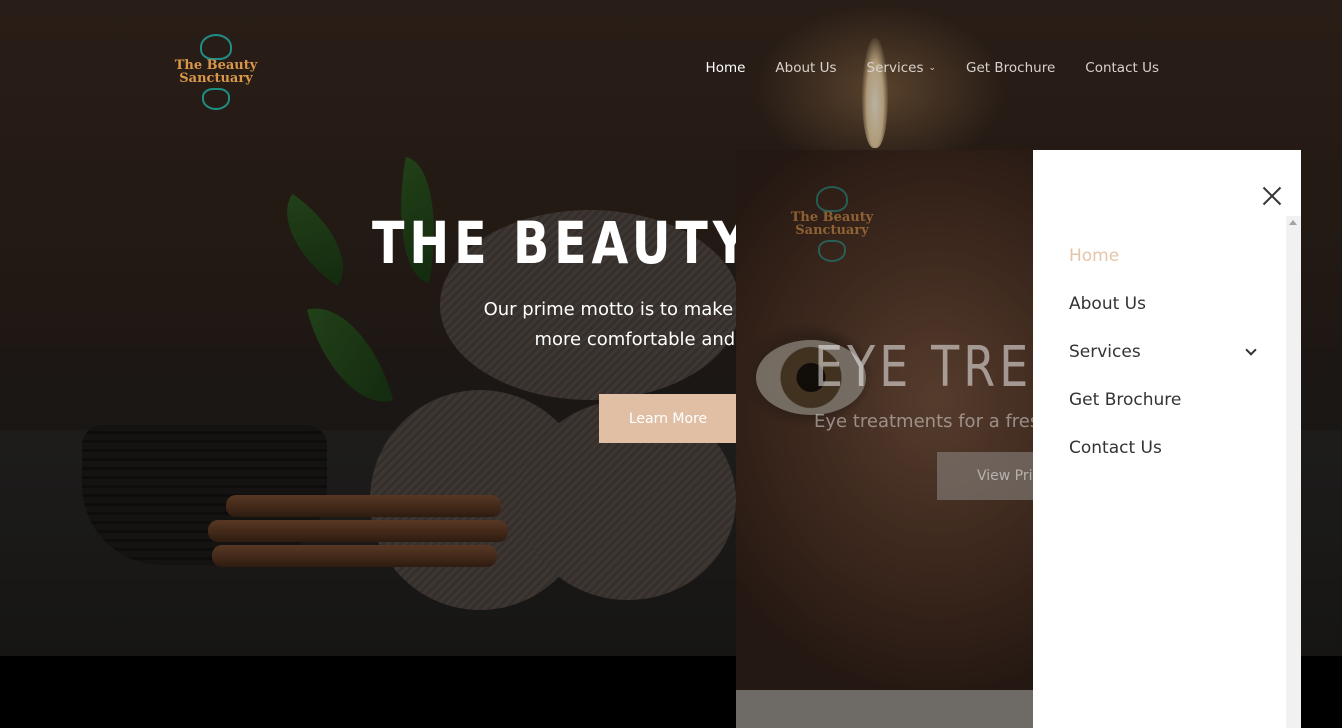 This screenshot has width=1342, height=728. I want to click on nav-item-get-brochure: Get Brochure, so click(1010, 68).